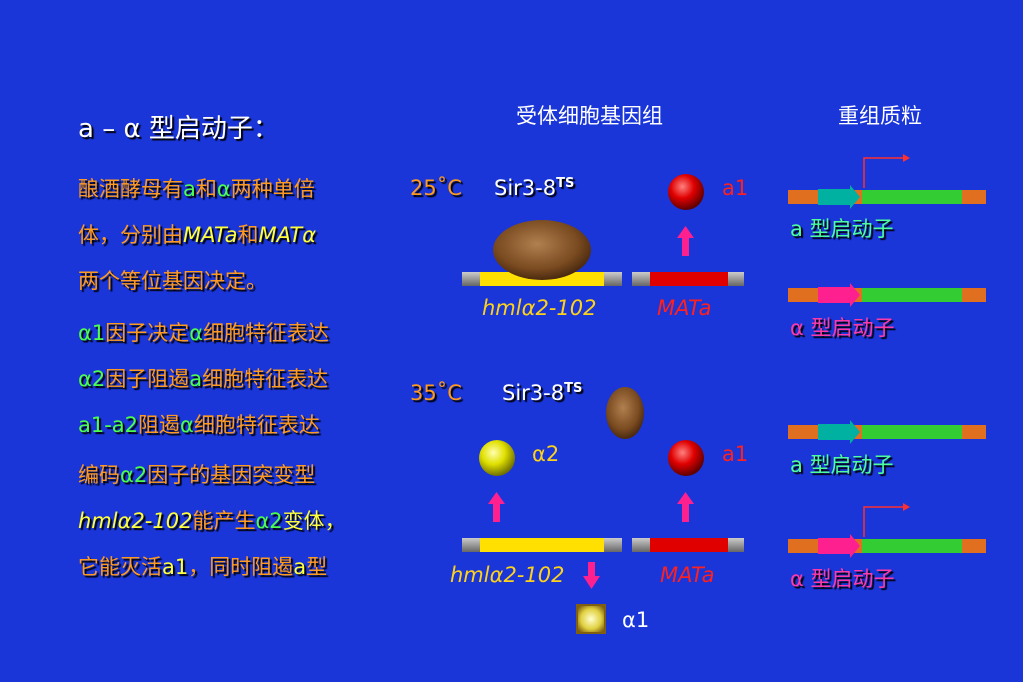  What do you see at coordinates (436, 188) in the screenshot?
I see `temperature-label-25: 25˚C` at bounding box center [436, 188].